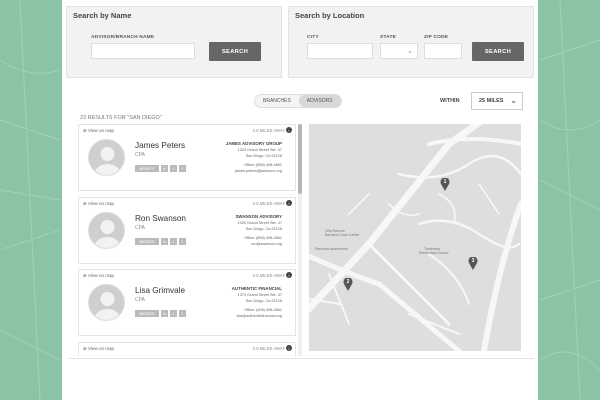 The height and width of the screenshot is (400, 600). Describe the element at coordinates (160, 145) in the screenshot. I see `advisor-name: James Peters` at that location.